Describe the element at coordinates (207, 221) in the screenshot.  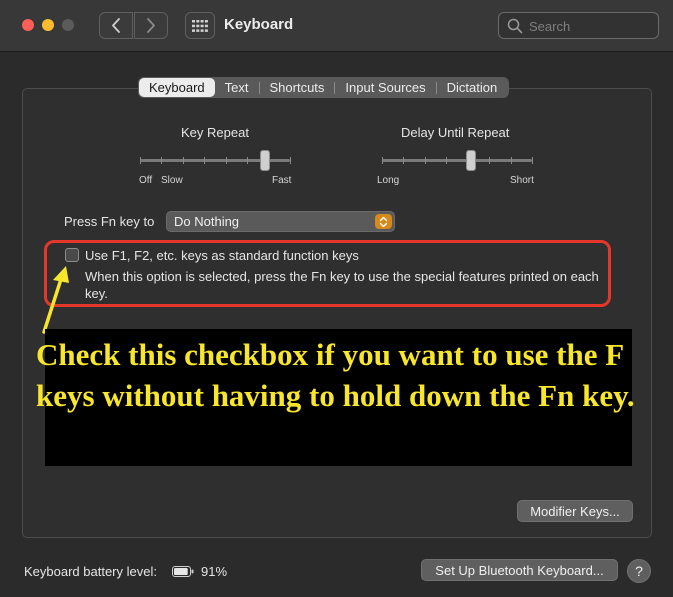
I see `fn-key-value: Do Nothing` at that location.